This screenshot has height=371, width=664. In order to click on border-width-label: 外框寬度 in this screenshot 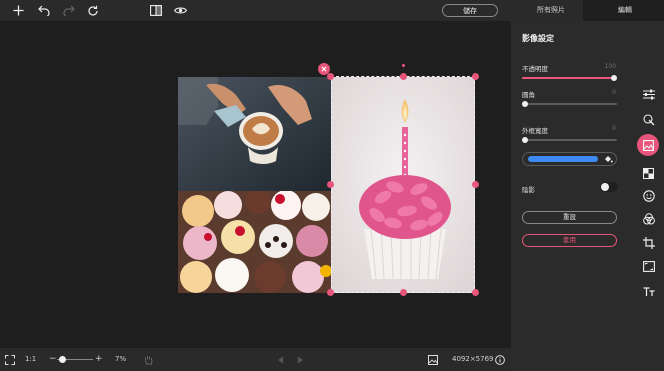, I will do `click(535, 131)`.